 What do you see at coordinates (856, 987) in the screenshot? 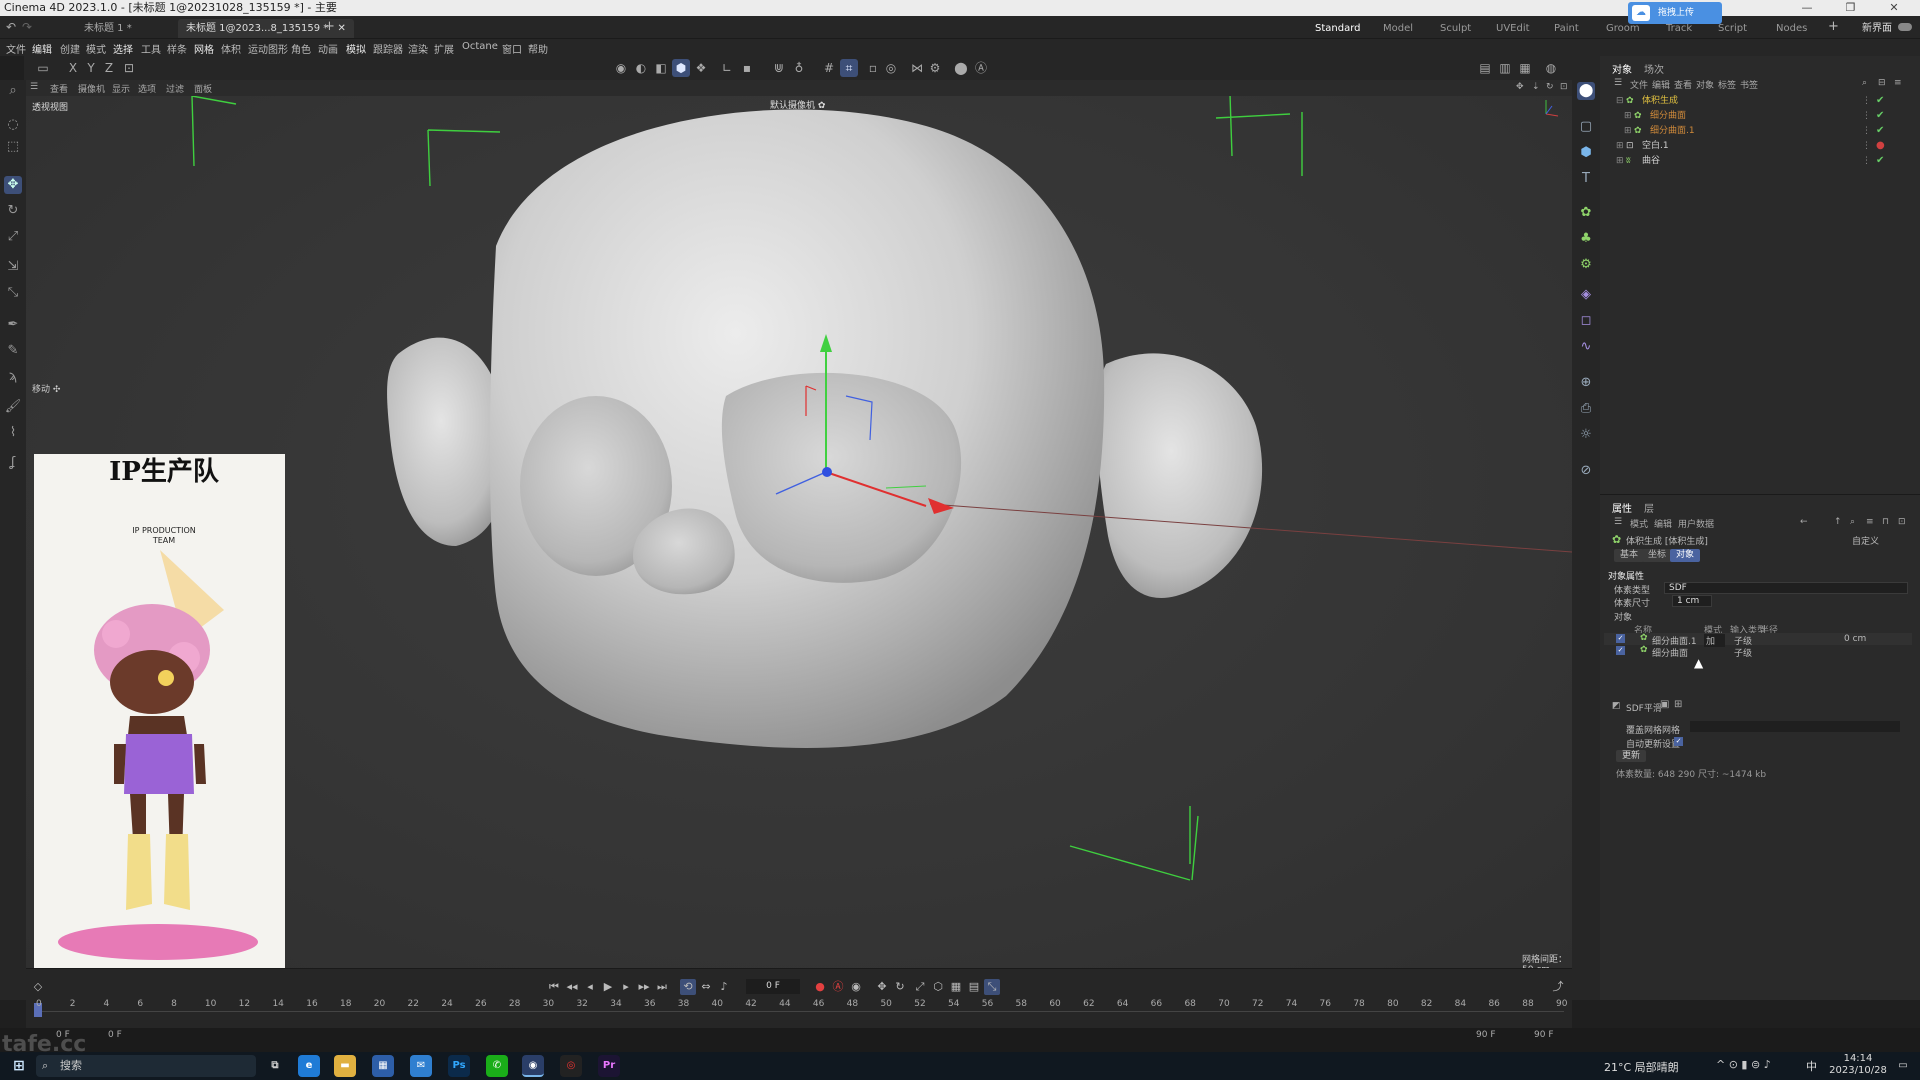
I see `key-selection-icon: ◉` at bounding box center [856, 987].